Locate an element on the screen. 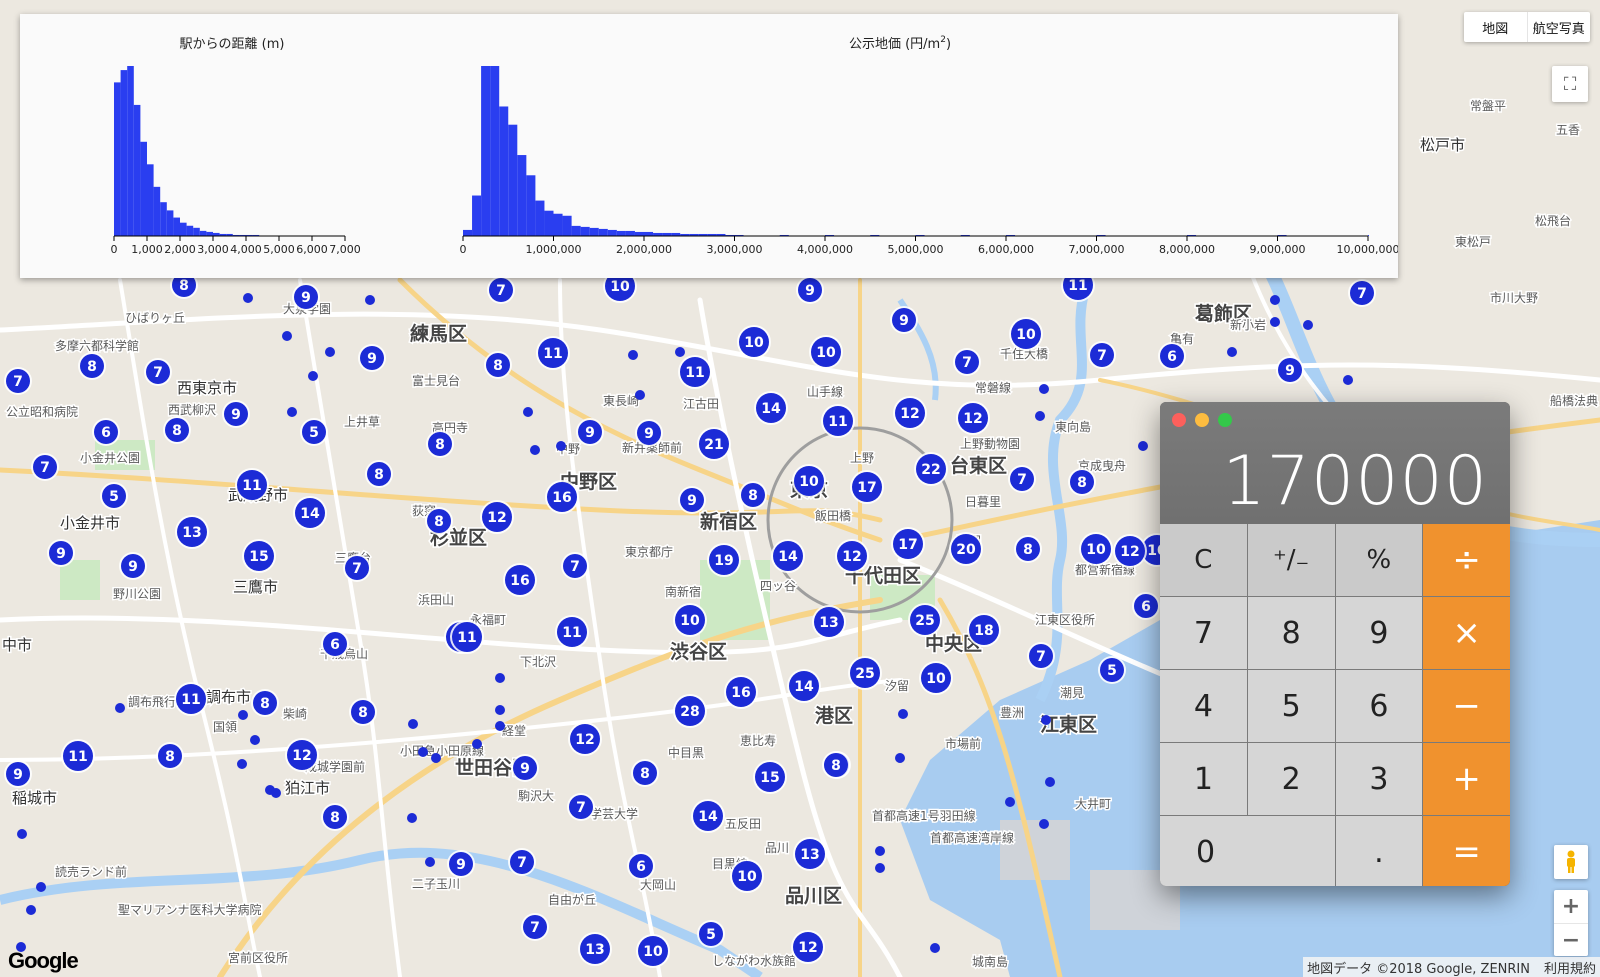 Image resolution: width=1600 pixels, height=977 pixels. zoom-out-button: − is located at coordinates (1571, 940).